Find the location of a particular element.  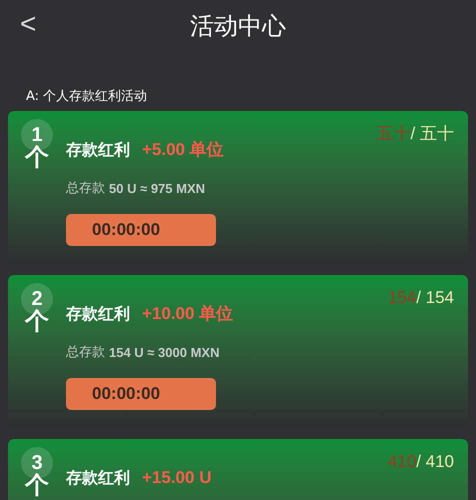

progress-current: 410 is located at coordinates (402, 462).